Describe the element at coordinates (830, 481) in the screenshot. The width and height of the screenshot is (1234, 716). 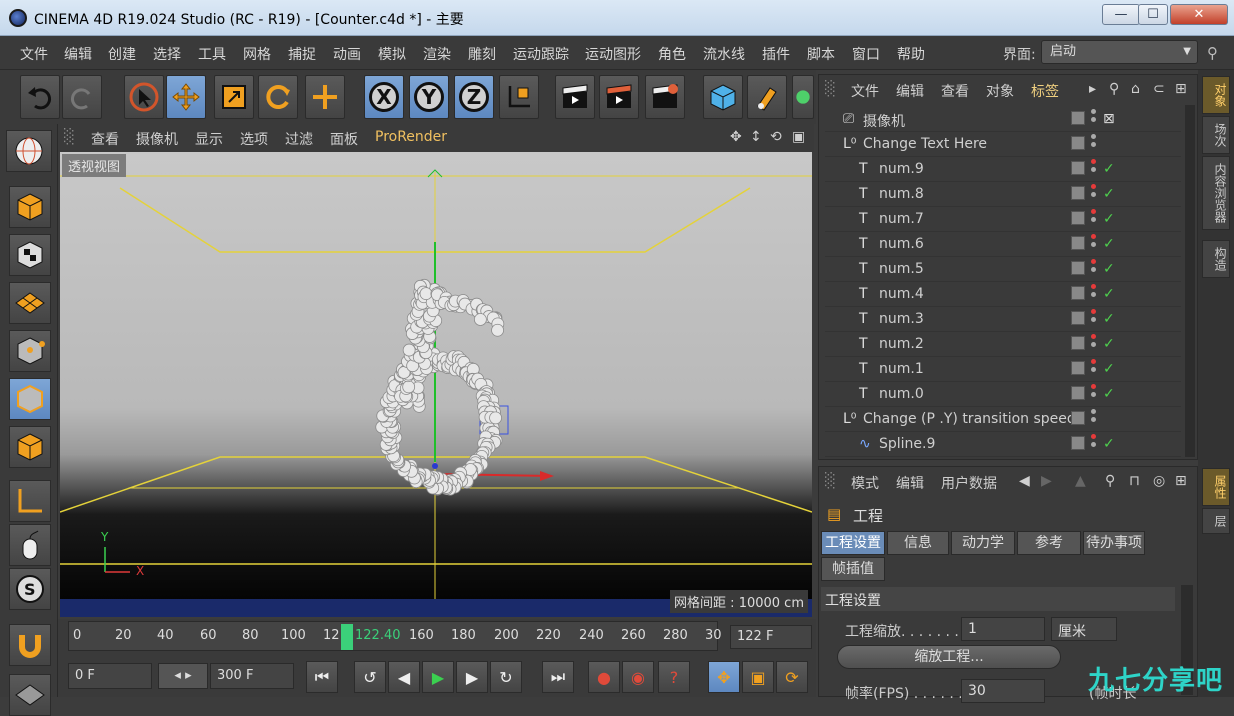
I see `drag-handle-icon: ░` at that location.